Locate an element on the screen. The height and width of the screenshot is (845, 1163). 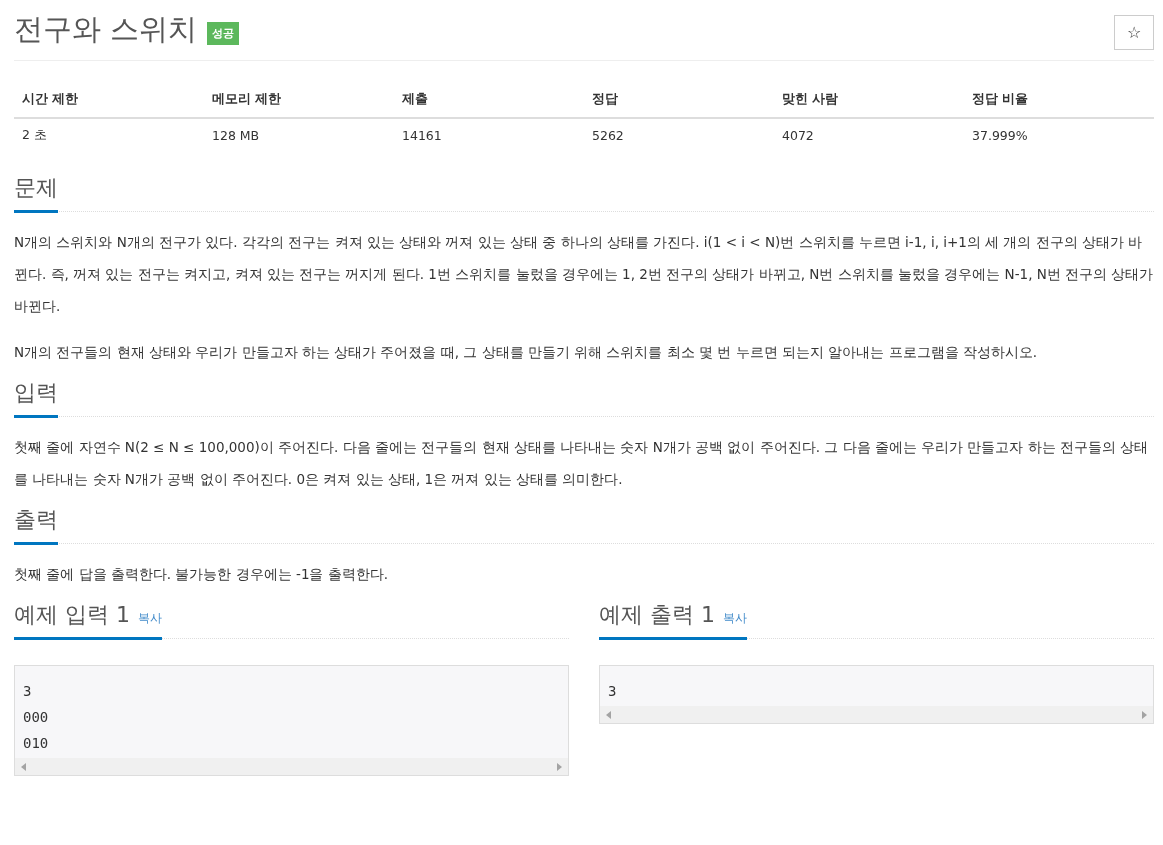
favorite-button: ☆ is located at coordinates (1134, 32).